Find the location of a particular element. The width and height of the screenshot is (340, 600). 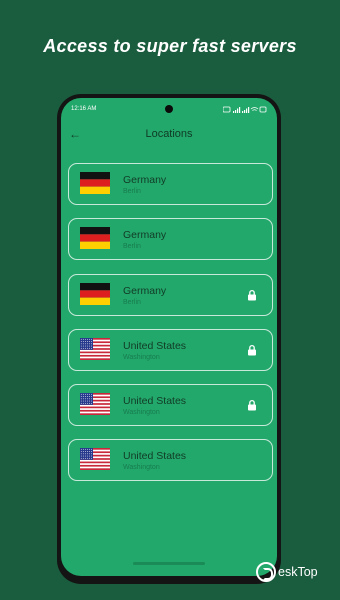

top-bar: ← Locations is located at coordinates (169, 136).